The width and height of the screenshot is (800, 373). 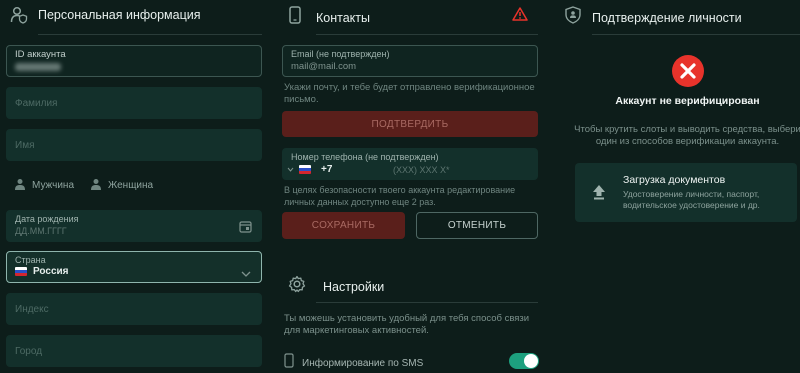 I want to click on shield-icon, so click(x=573, y=17).